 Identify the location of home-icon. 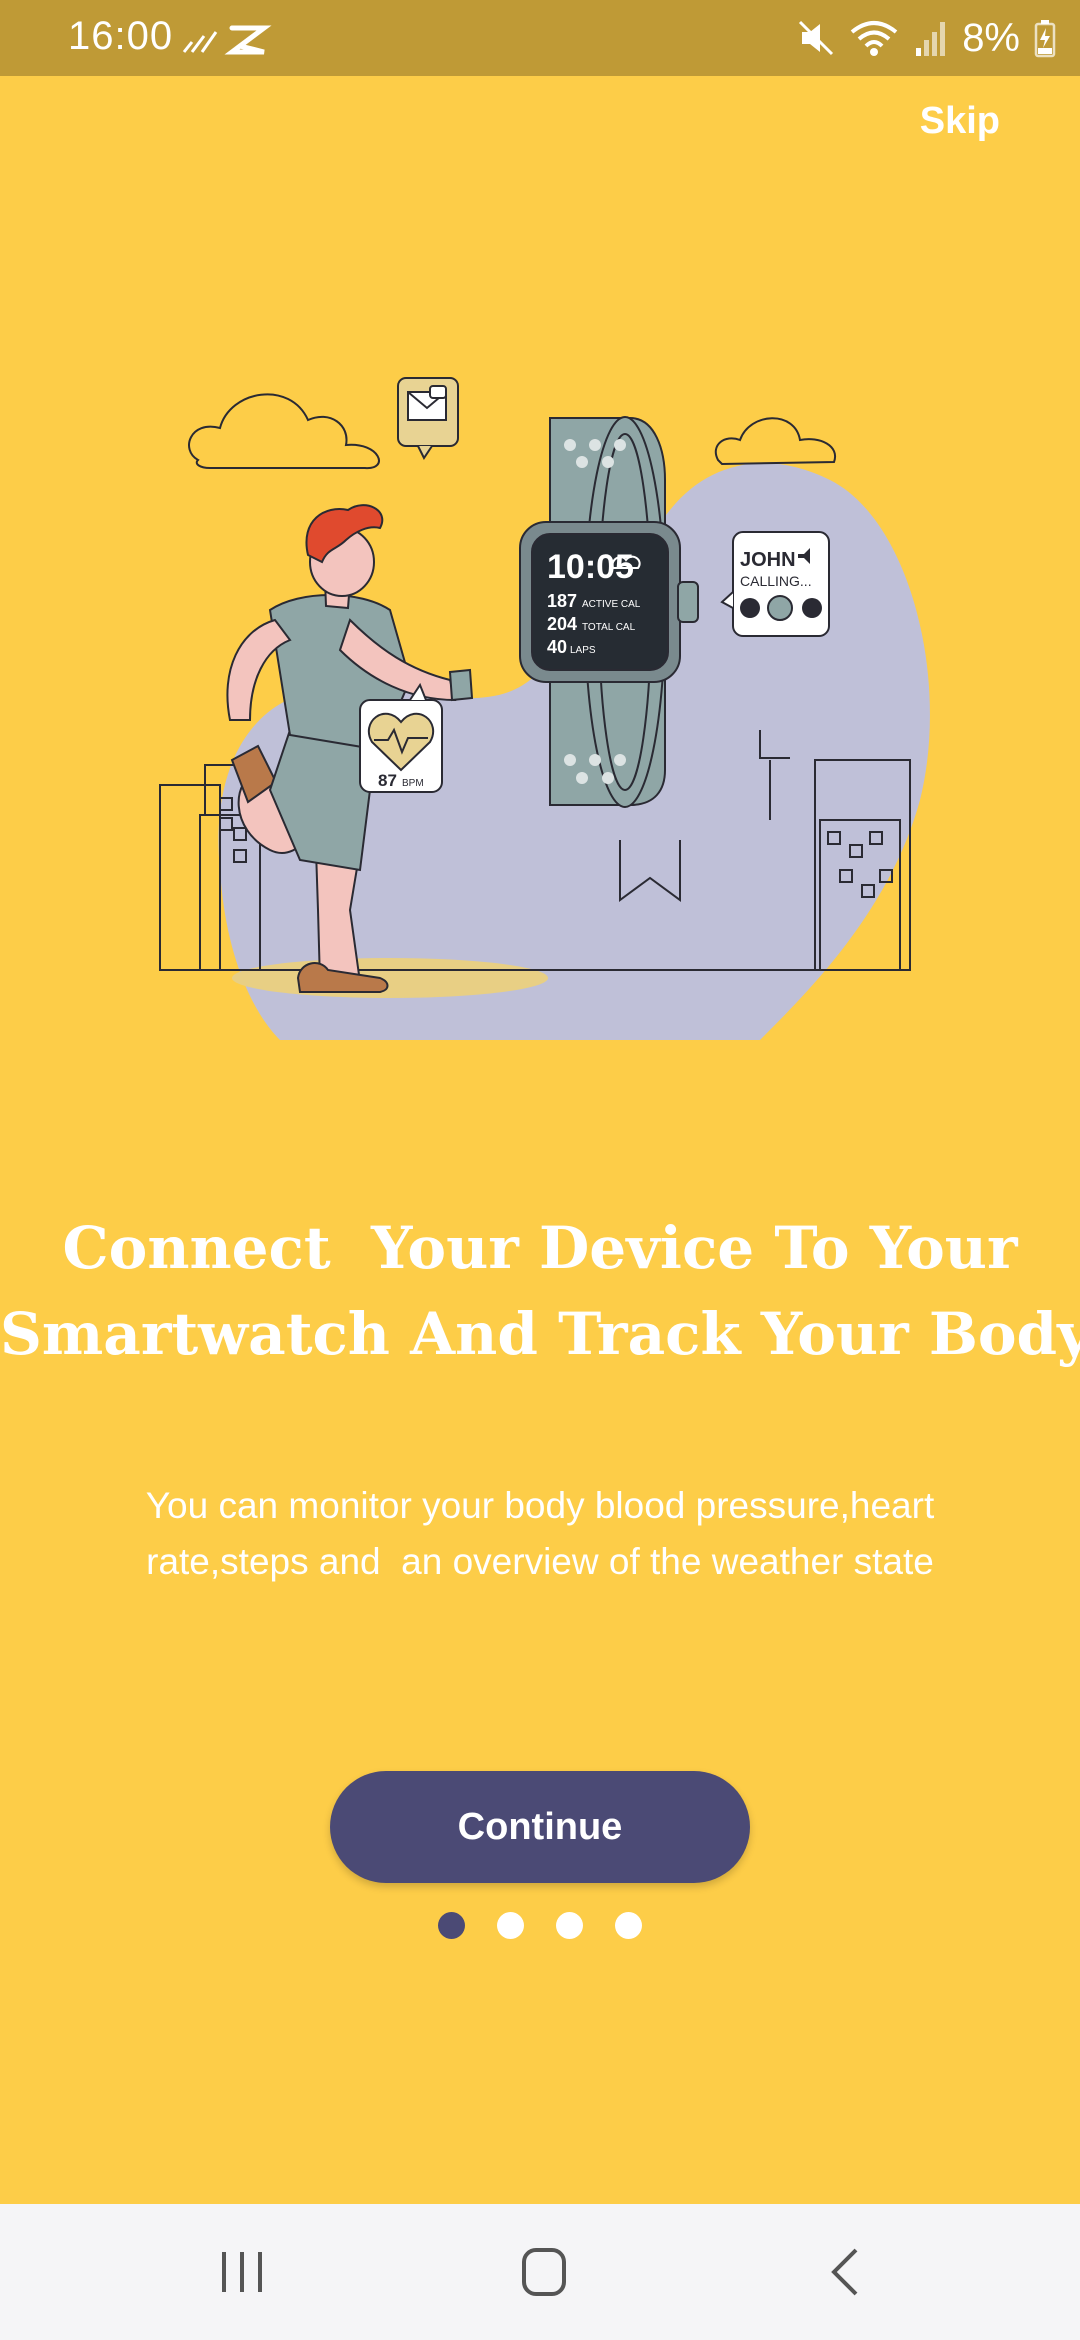
(544, 2272).